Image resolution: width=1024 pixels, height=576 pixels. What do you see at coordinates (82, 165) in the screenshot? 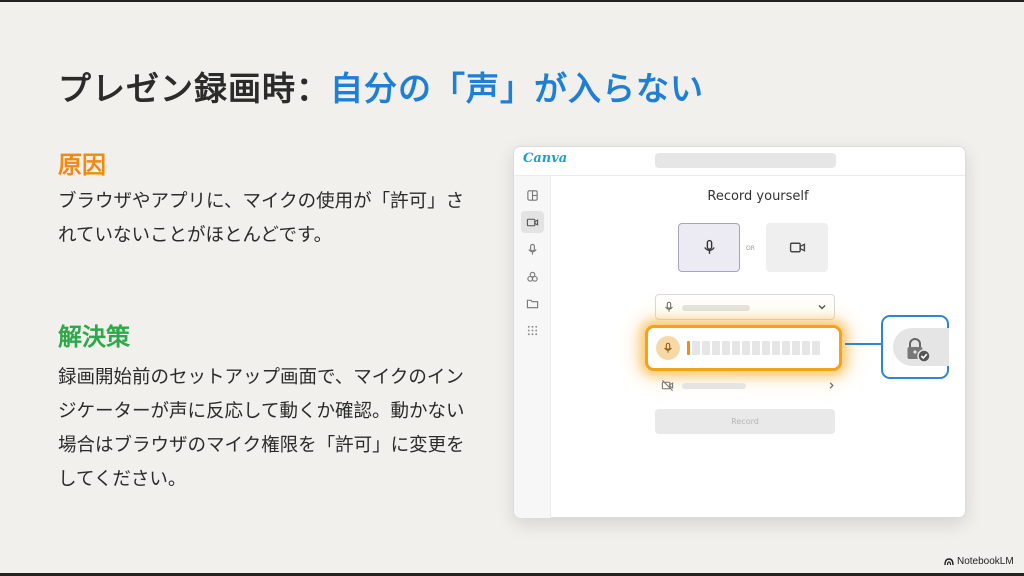
I see `cause-heading: 原因` at bounding box center [82, 165].